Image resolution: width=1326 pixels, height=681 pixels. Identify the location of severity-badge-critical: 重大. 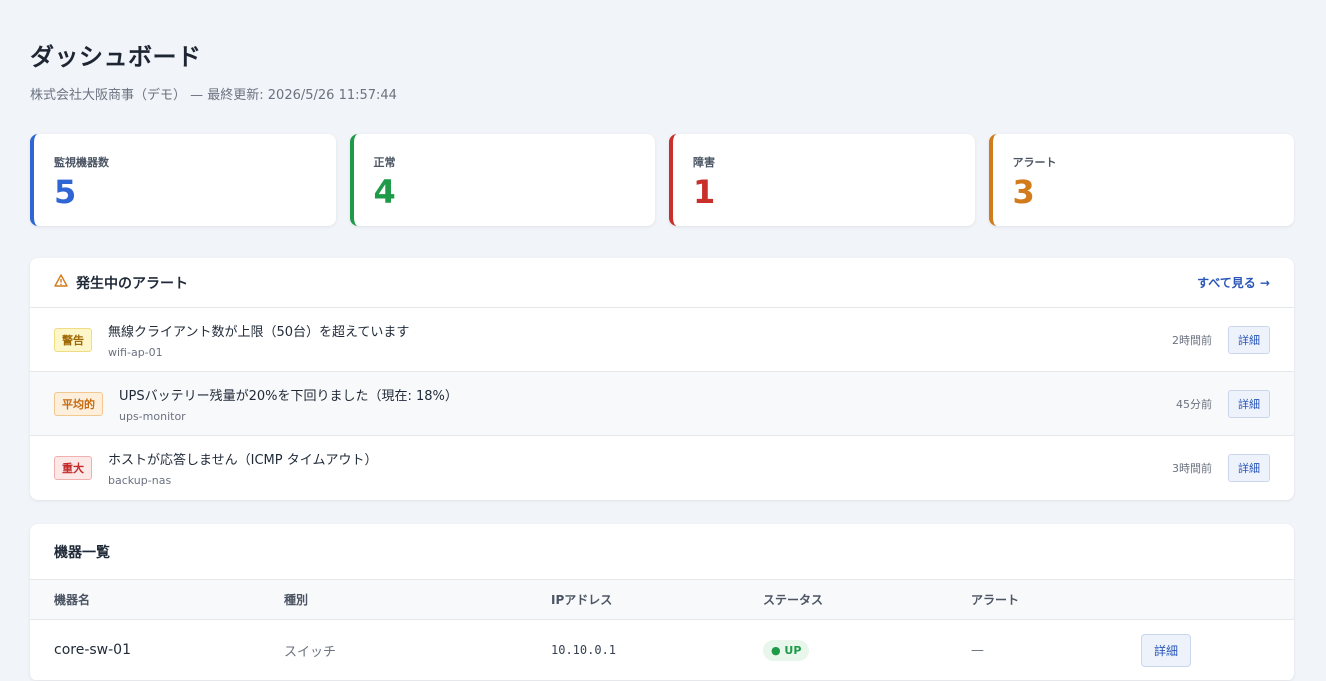
(73, 468).